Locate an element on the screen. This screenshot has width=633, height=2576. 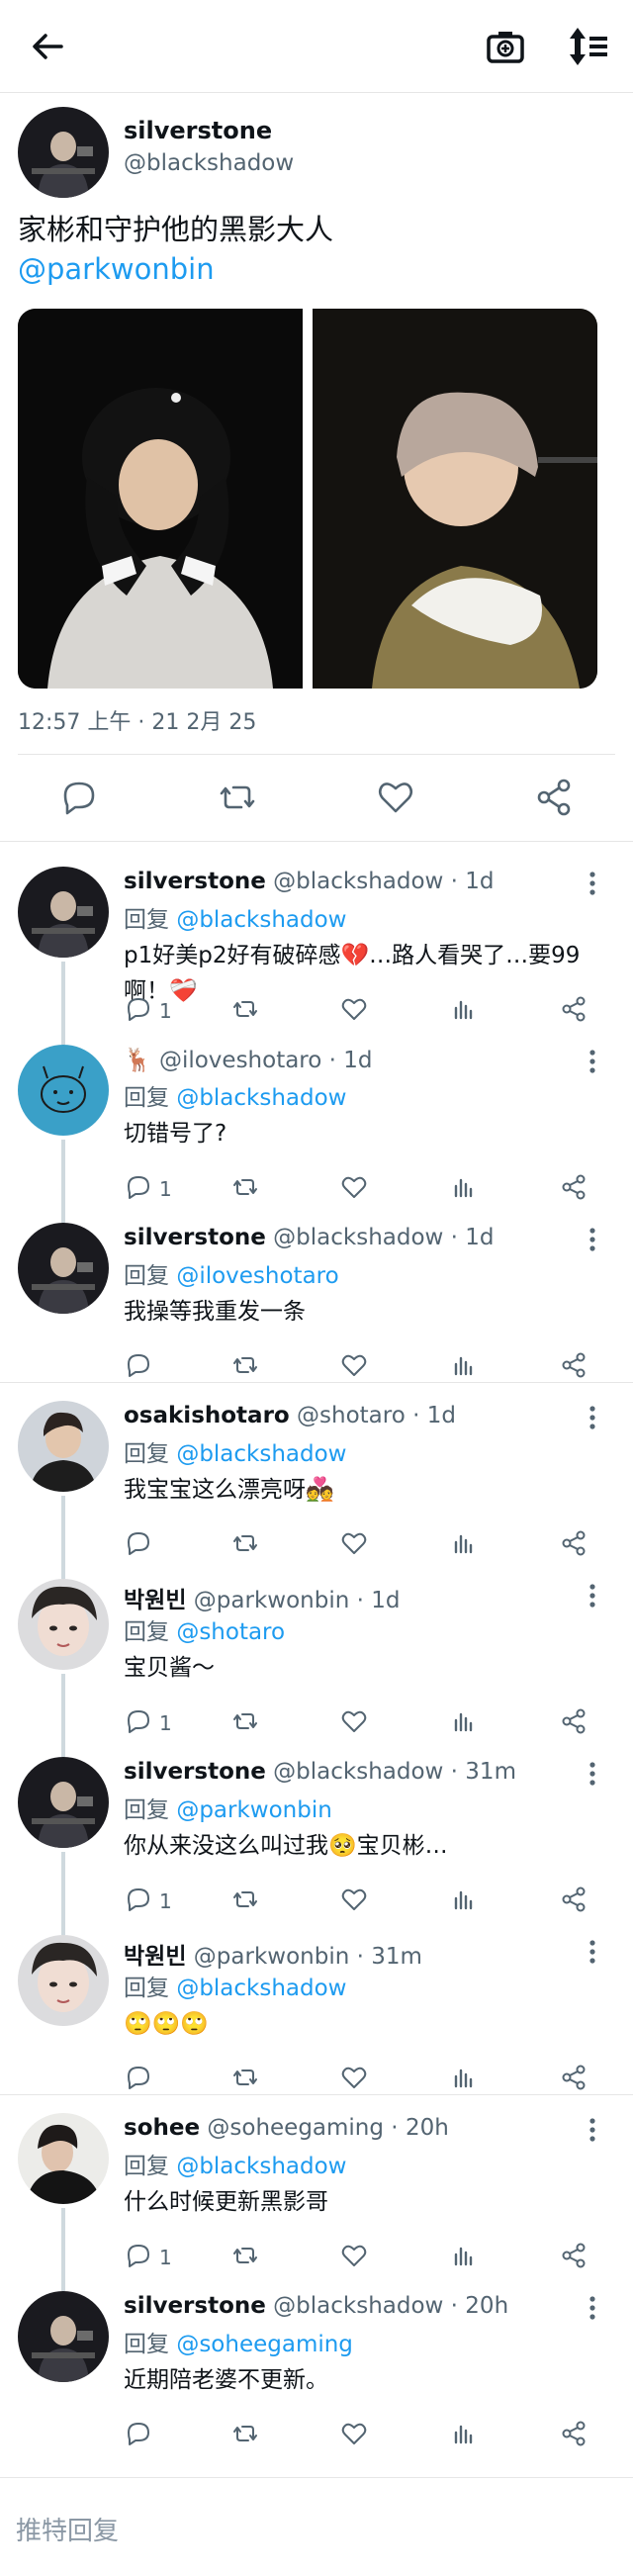
mention-link: @parkwonbin is located at coordinates (314, 269).